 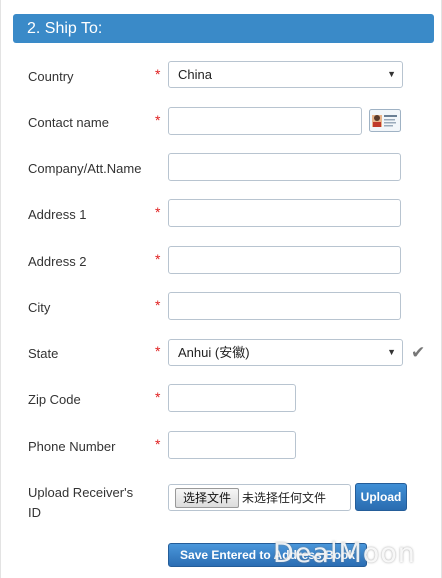 I want to click on contact-card-icon, so click(x=385, y=120).